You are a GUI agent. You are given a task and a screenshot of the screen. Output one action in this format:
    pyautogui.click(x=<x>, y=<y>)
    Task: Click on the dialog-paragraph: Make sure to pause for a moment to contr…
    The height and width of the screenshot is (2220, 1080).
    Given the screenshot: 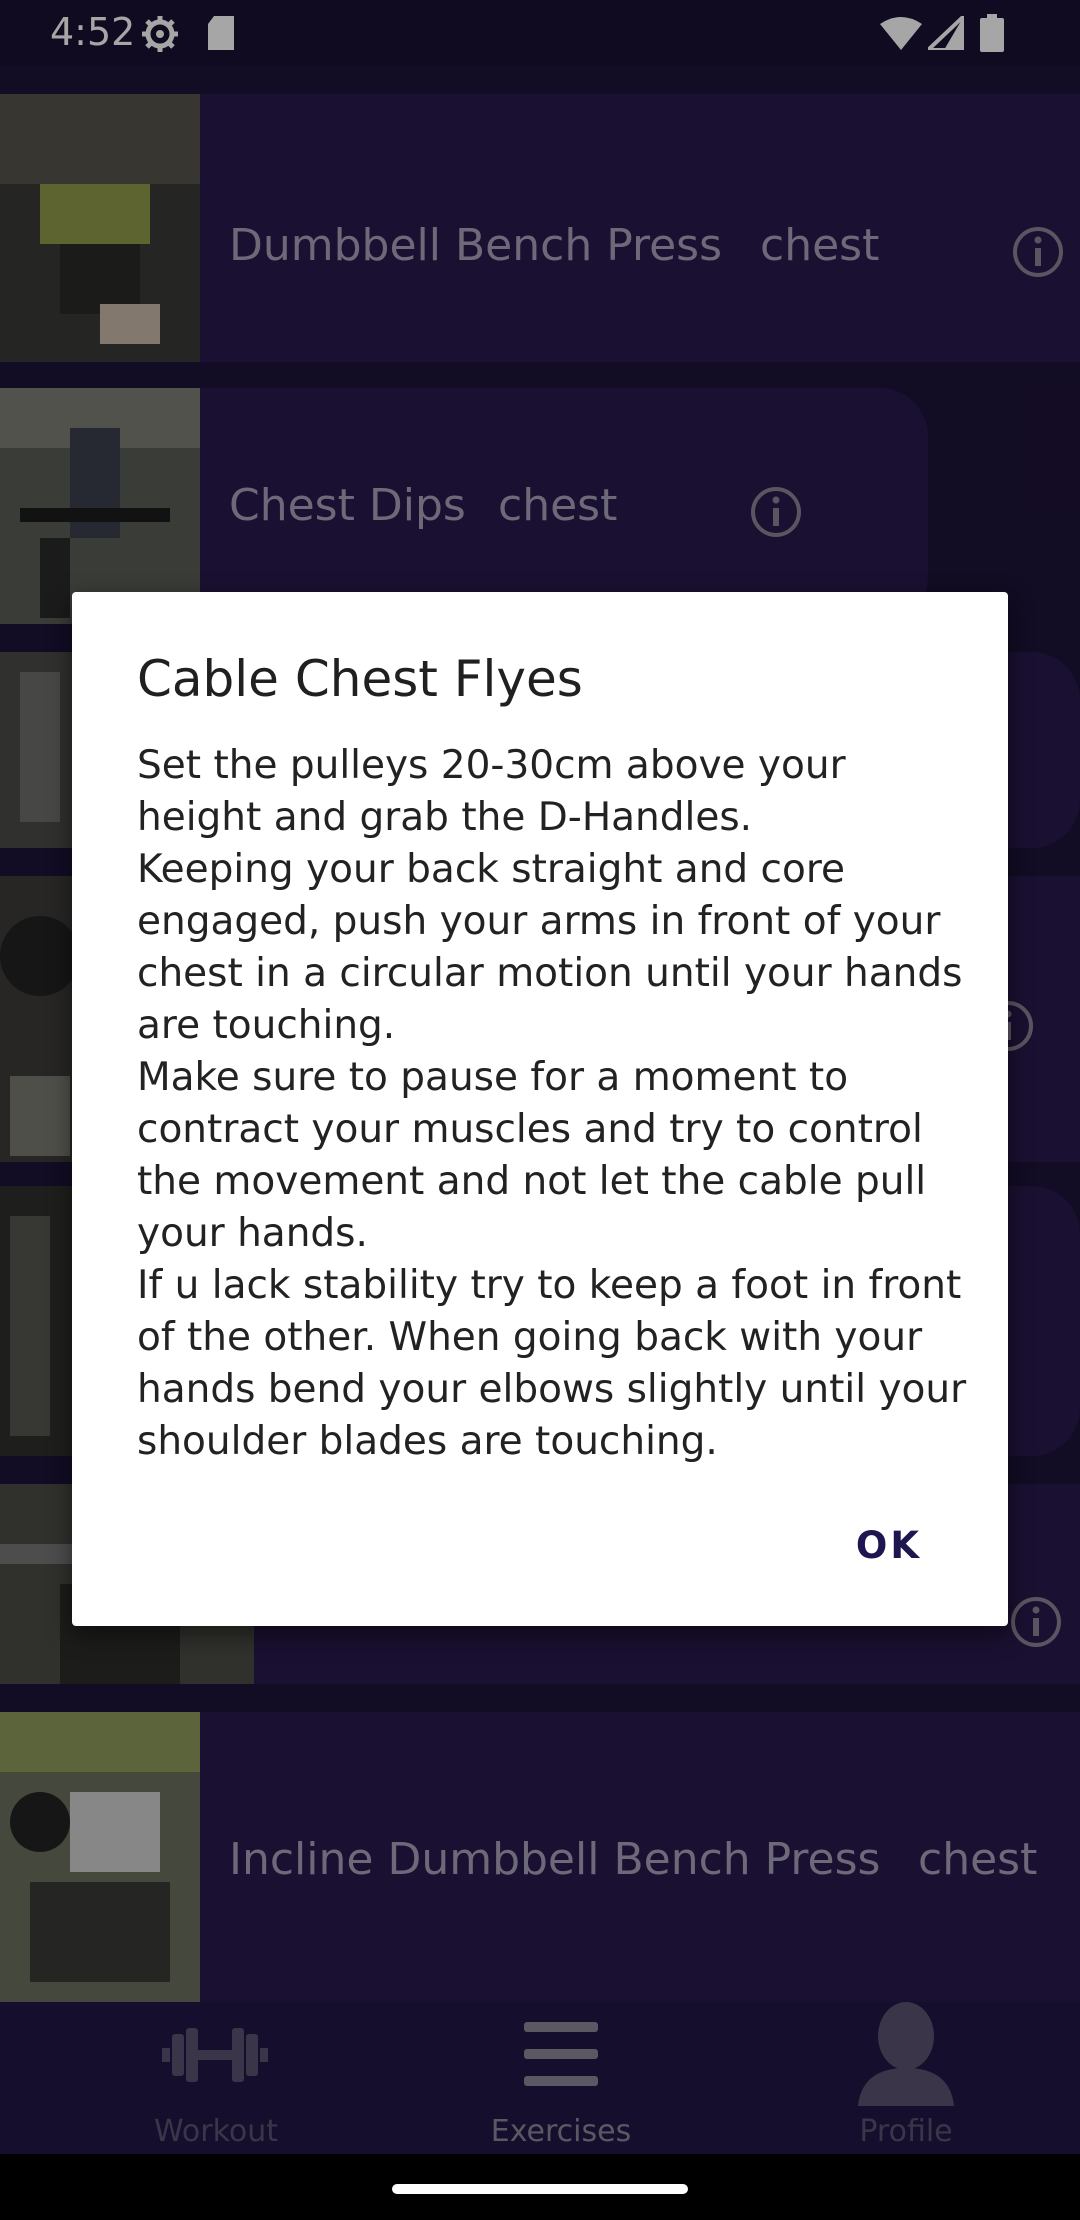 What is the action you would take?
    pyautogui.click(x=532, y=1155)
    